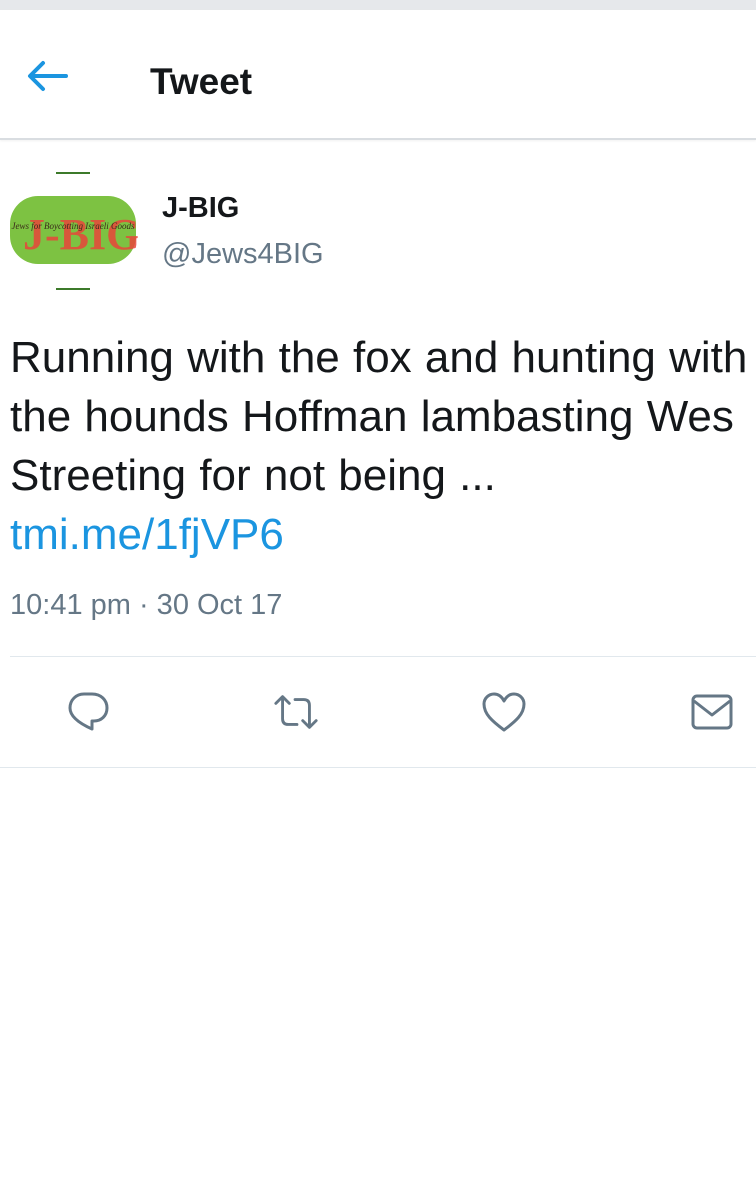  I want to click on retweet-button, so click(296, 712).